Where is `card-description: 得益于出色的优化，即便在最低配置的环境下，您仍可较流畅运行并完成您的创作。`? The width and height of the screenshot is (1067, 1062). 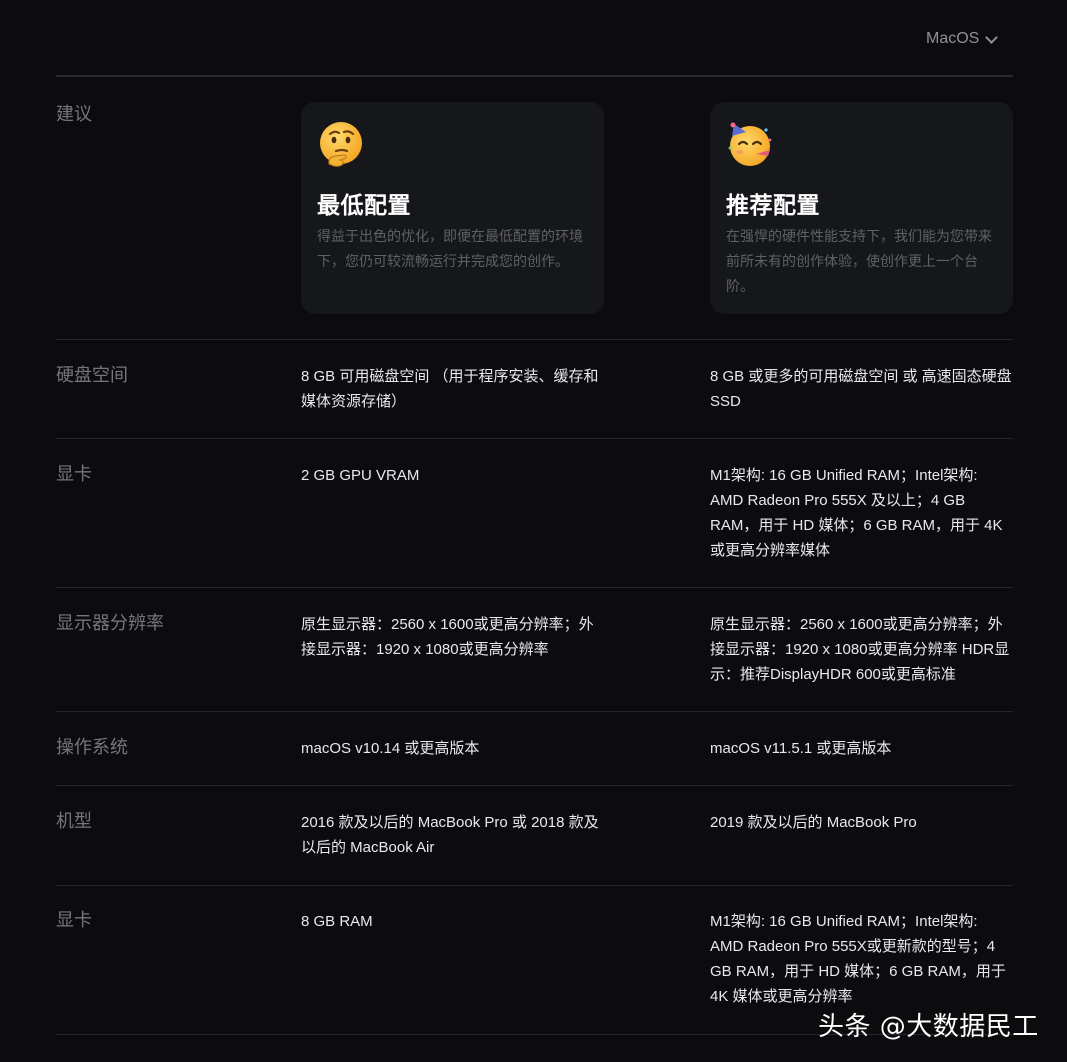 card-description: 得益于出色的优化，即便在最低配置的环境下，您仍可较流畅运行并完成您的创作。 is located at coordinates (450, 248).